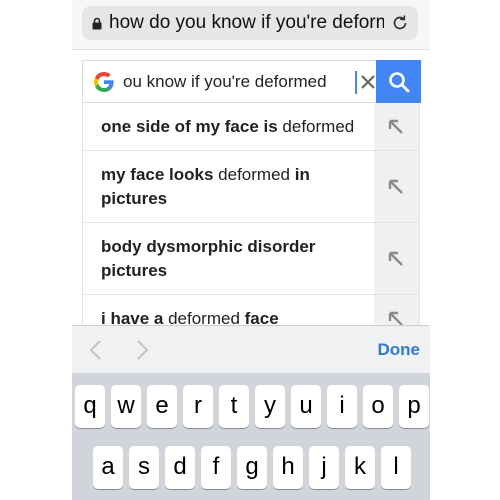 Image resolution: width=500 pixels, height=500 pixels. I want to click on suggestion-item: body dysmorphic disorder pictures, so click(251, 259).